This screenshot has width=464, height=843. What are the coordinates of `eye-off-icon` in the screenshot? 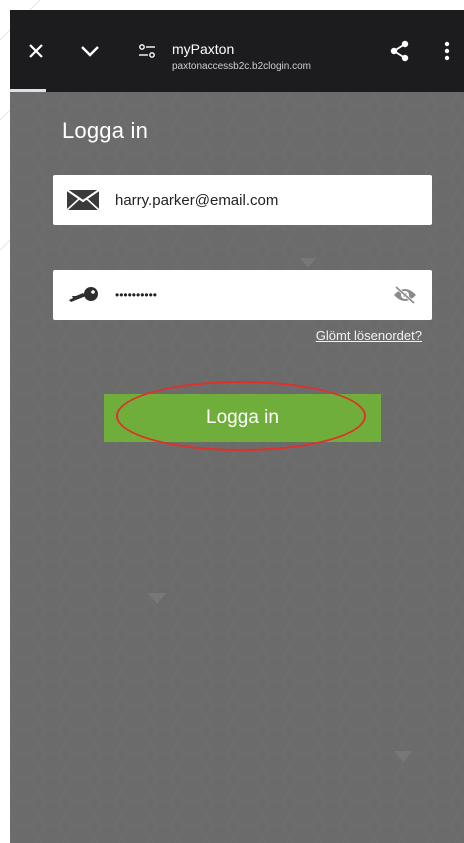 It's located at (405, 295).